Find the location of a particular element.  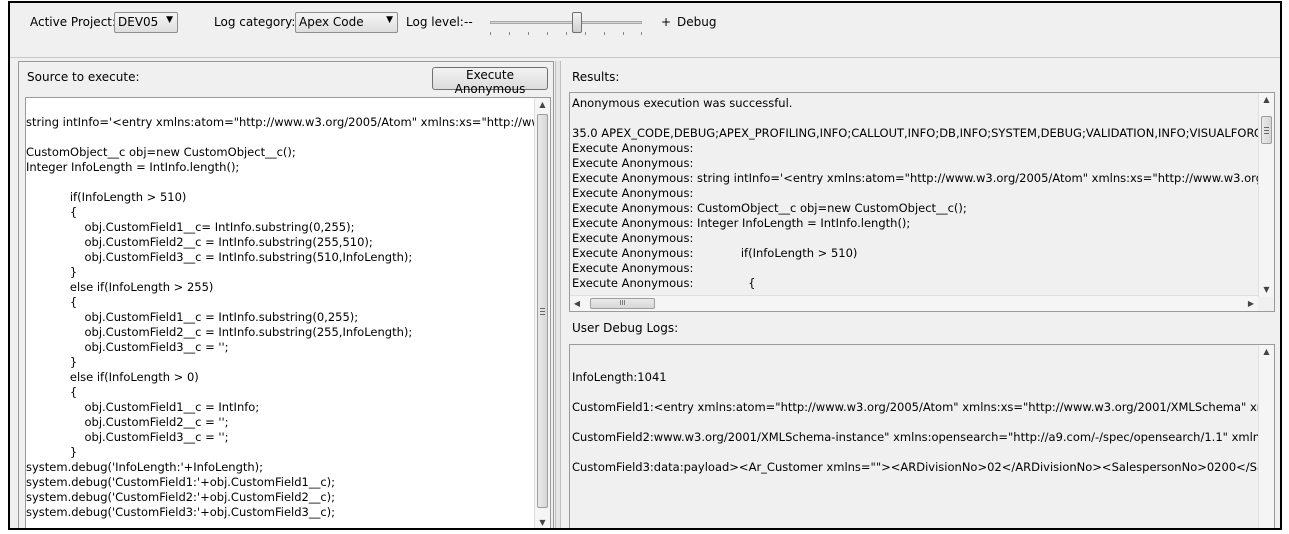

editor-scroll-thumb is located at coordinates (542, 311).